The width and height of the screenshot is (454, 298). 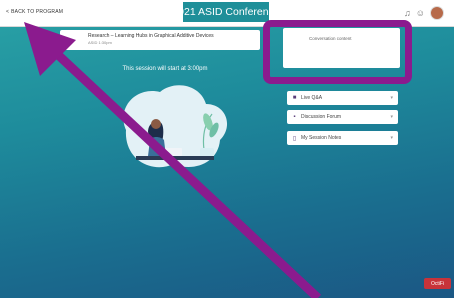 What do you see at coordinates (407, 13) in the screenshot?
I see `bell-icon: ♫` at bounding box center [407, 13].